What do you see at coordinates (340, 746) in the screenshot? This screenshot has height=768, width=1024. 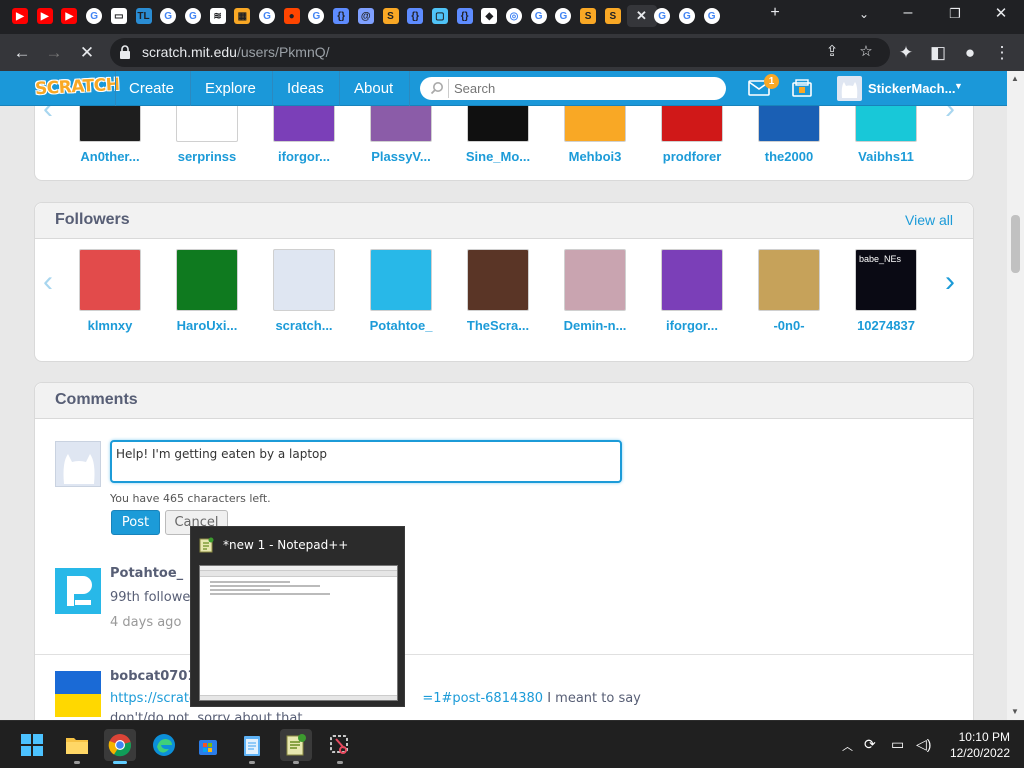 I see `taskbar-snipping-tool` at bounding box center [340, 746].